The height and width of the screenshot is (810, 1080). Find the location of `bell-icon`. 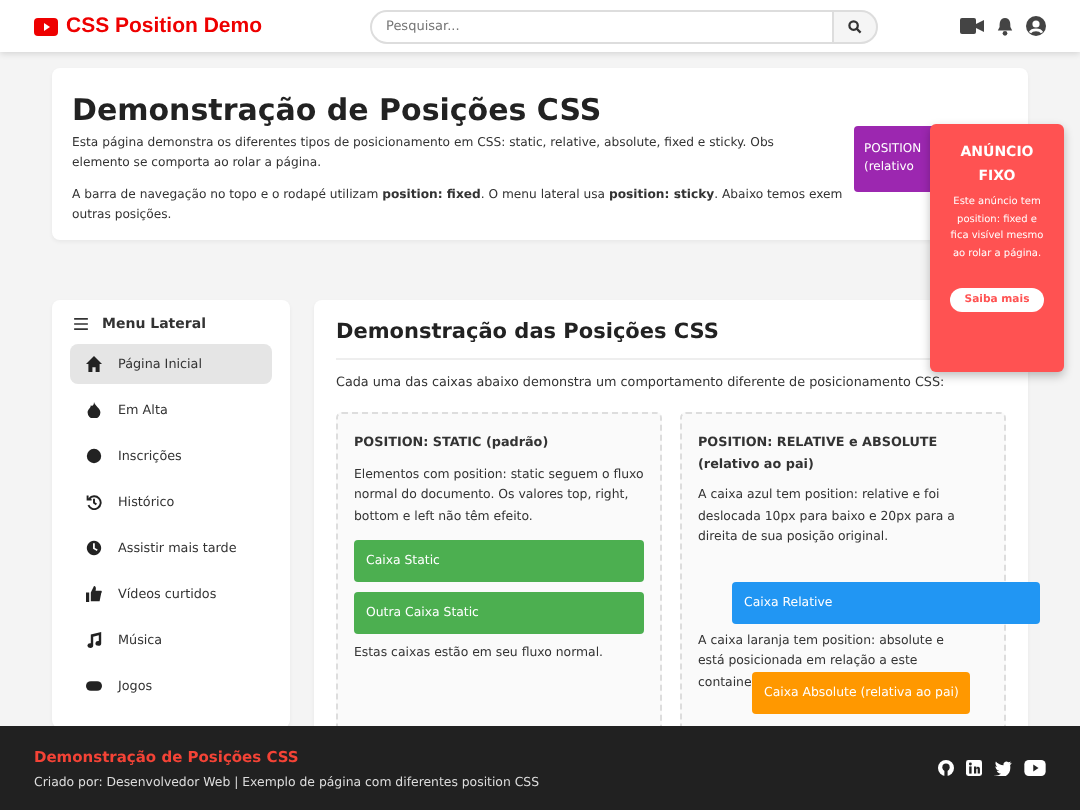

bell-icon is located at coordinates (1005, 26).